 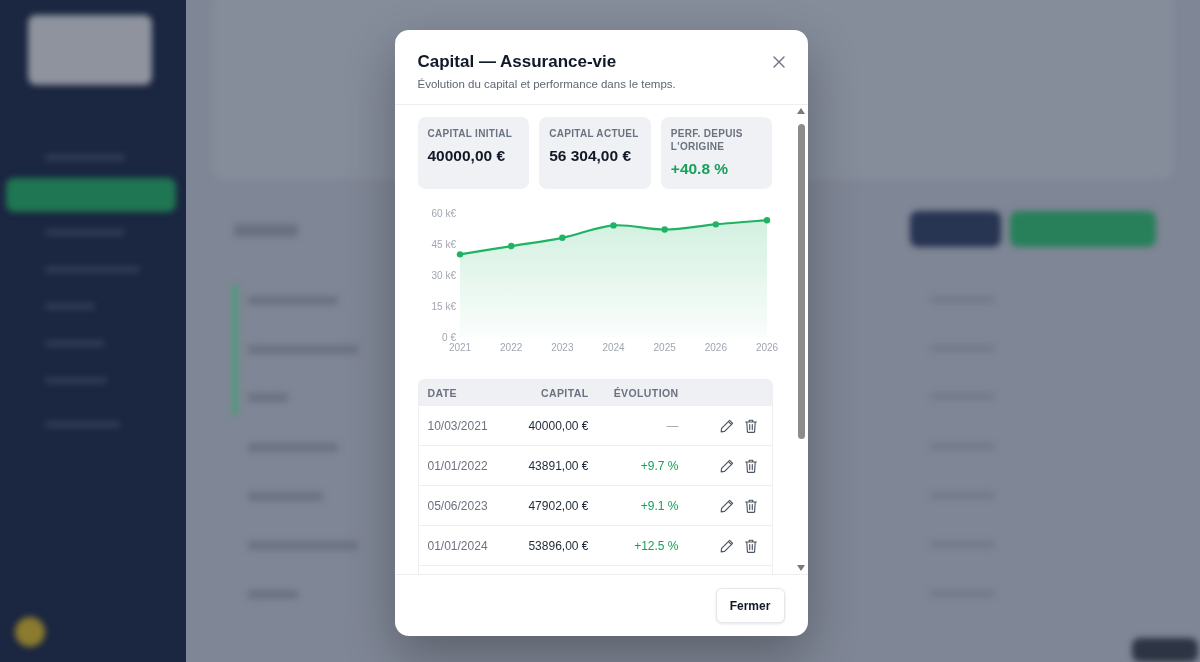 What do you see at coordinates (801, 281) in the screenshot?
I see `scrollbar-thumb` at bounding box center [801, 281].